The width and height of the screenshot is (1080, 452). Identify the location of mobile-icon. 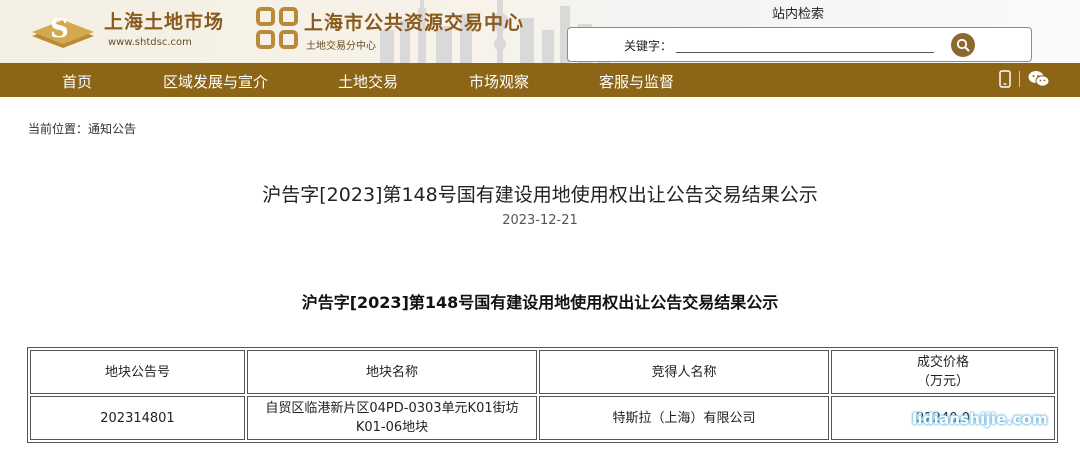
(1005, 79).